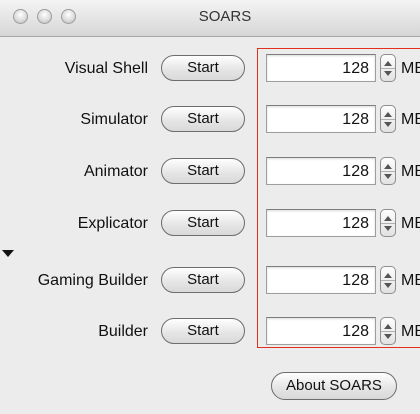  Describe the element at coordinates (225, 16) in the screenshot. I see `window-title: SOARS` at that location.